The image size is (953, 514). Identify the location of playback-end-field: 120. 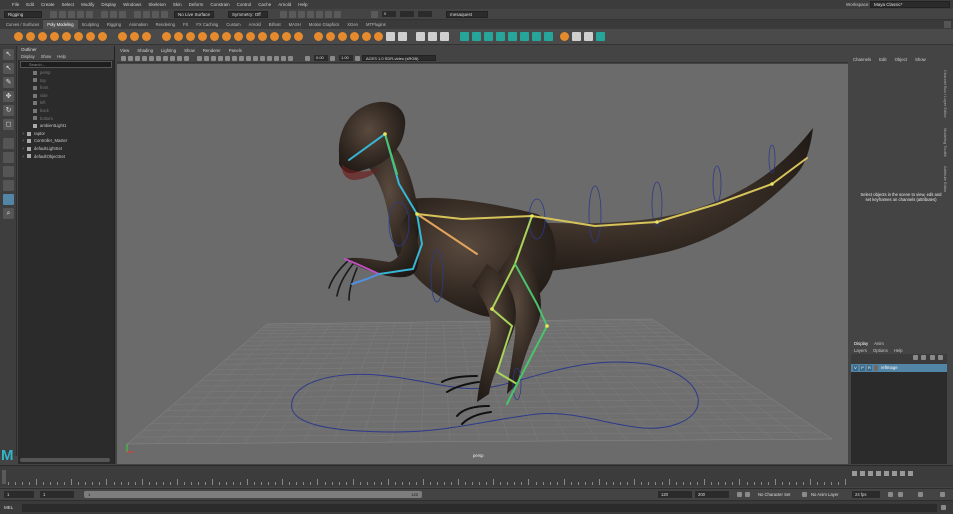
(675, 494).